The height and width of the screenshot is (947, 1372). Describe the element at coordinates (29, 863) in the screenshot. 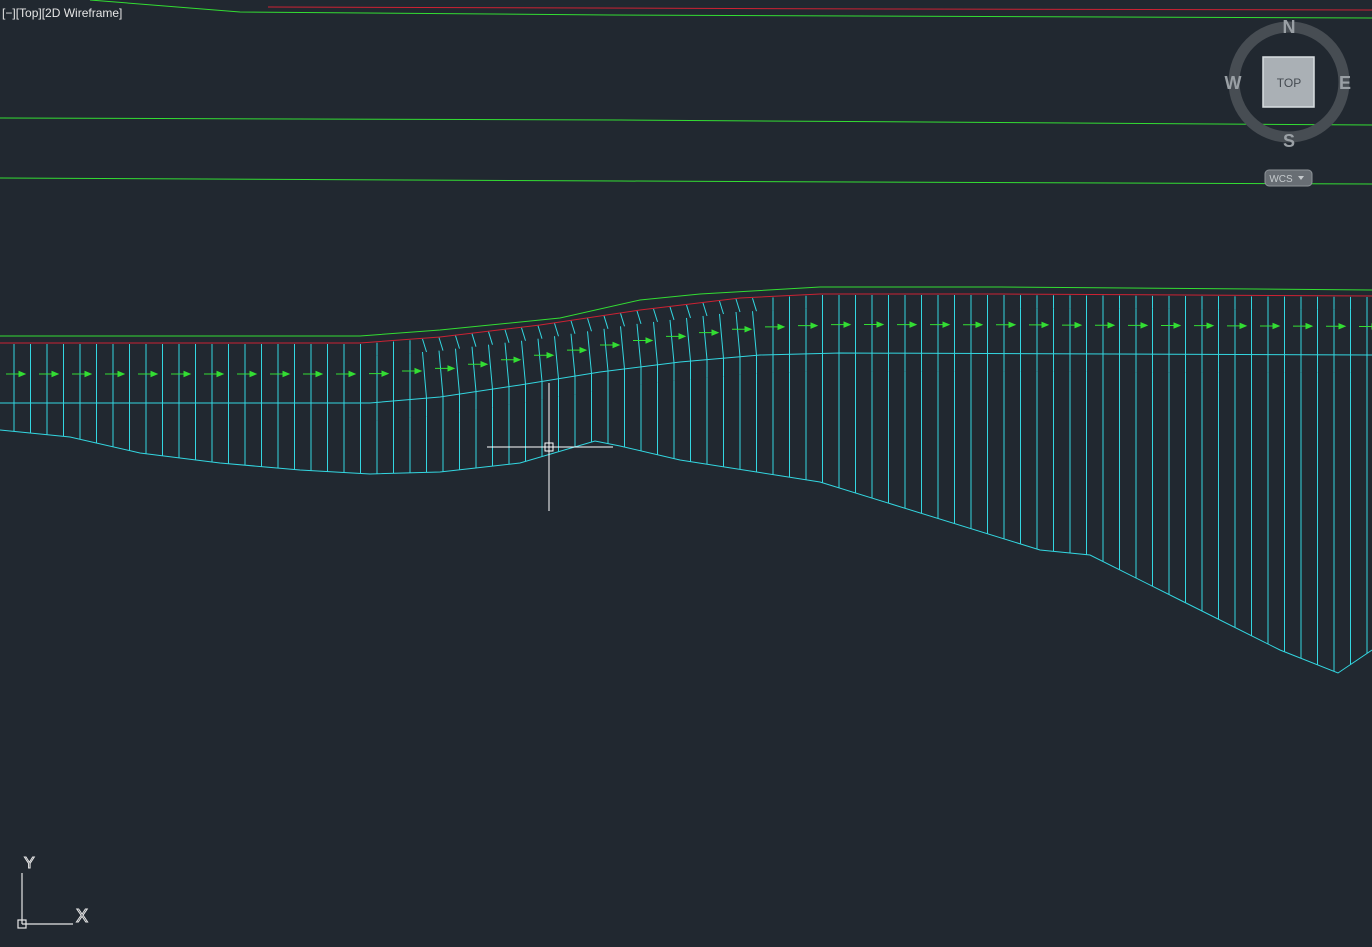

I see `ucs-y-label: Y` at that location.